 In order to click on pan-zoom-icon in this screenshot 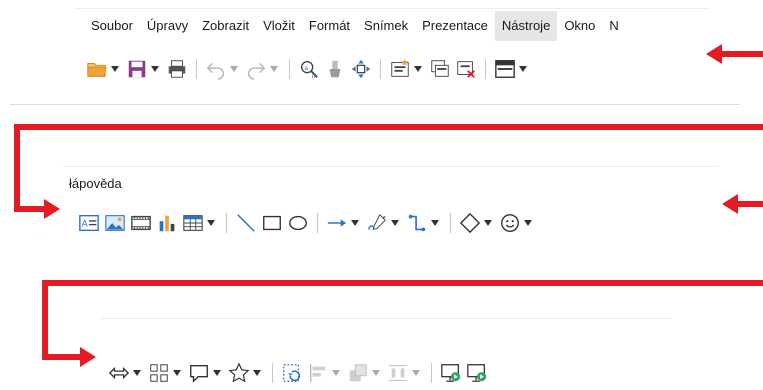, I will do `click(361, 69)`.